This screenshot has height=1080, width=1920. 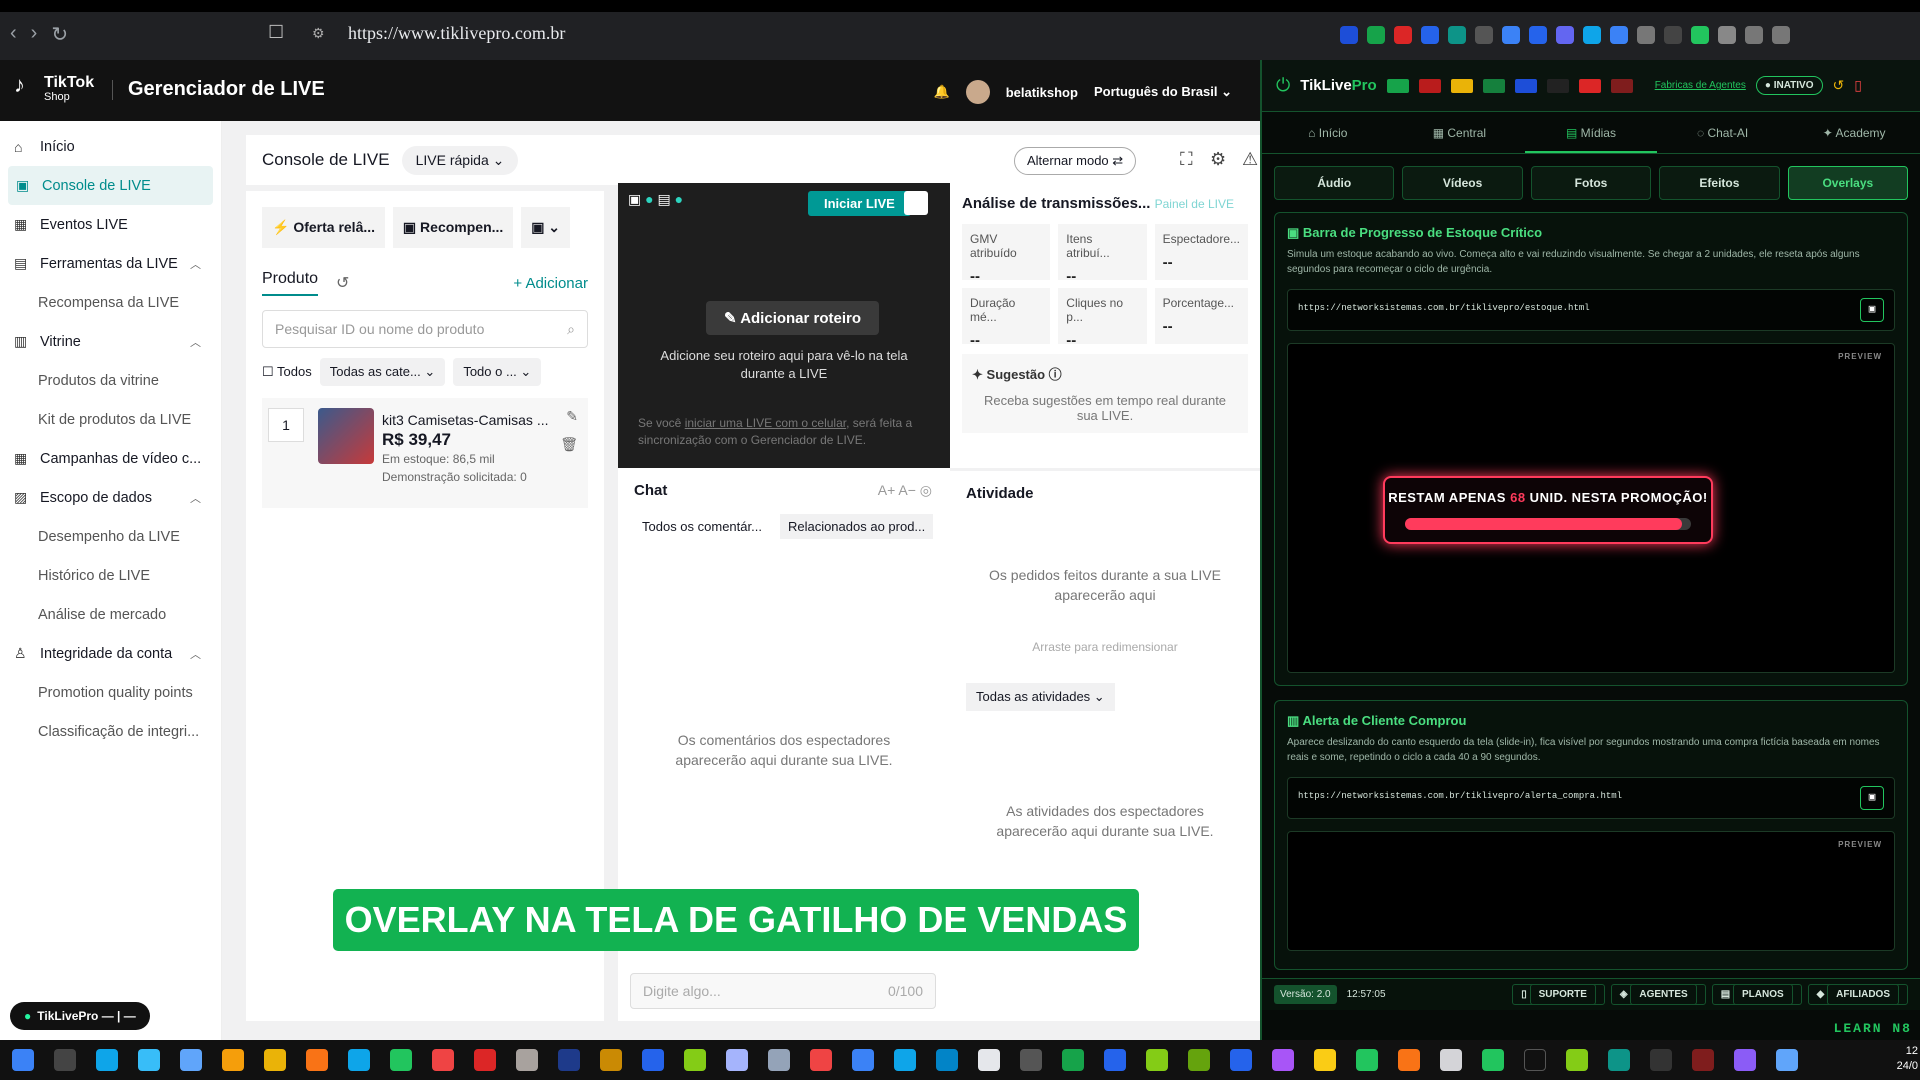 What do you see at coordinates (59, 34) in the screenshot?
I see `reload-icon: ↻` at bounding box center [59, 34].